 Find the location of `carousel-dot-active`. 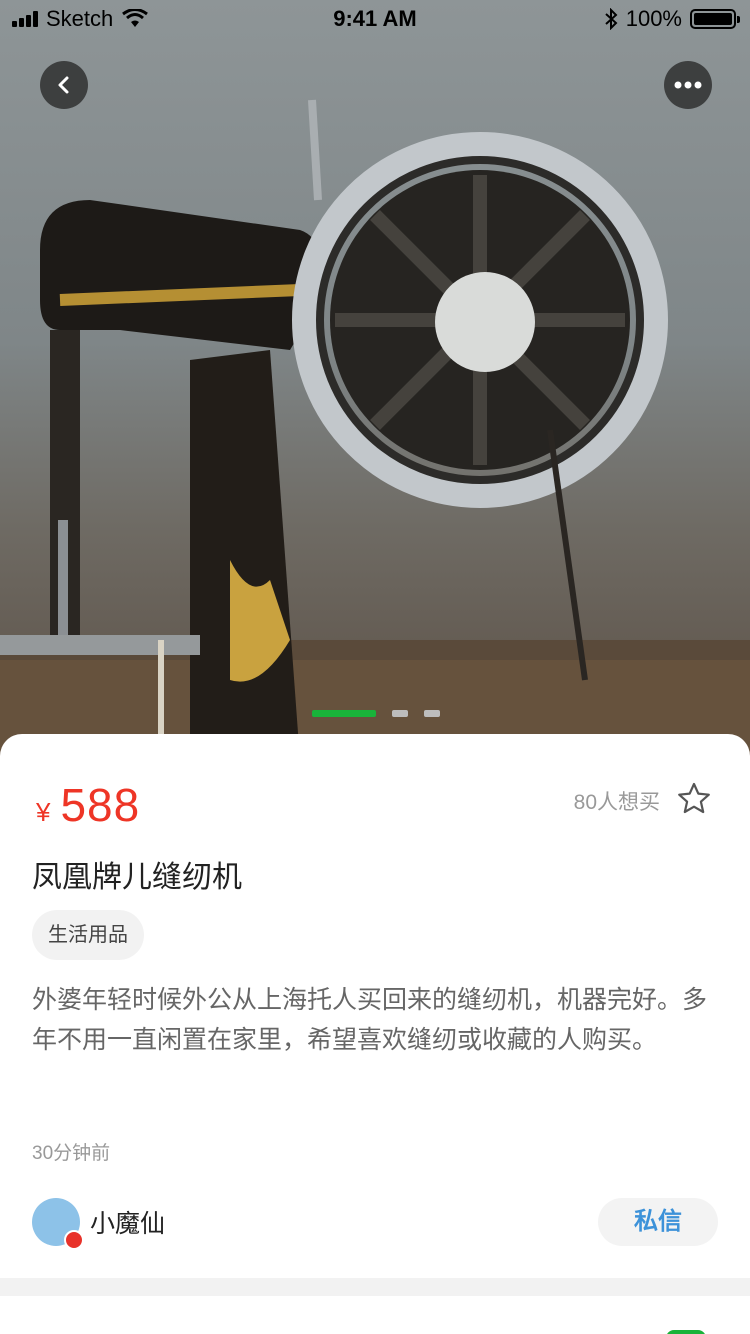

carousel-dot-active is located at coordinates (344, 713).